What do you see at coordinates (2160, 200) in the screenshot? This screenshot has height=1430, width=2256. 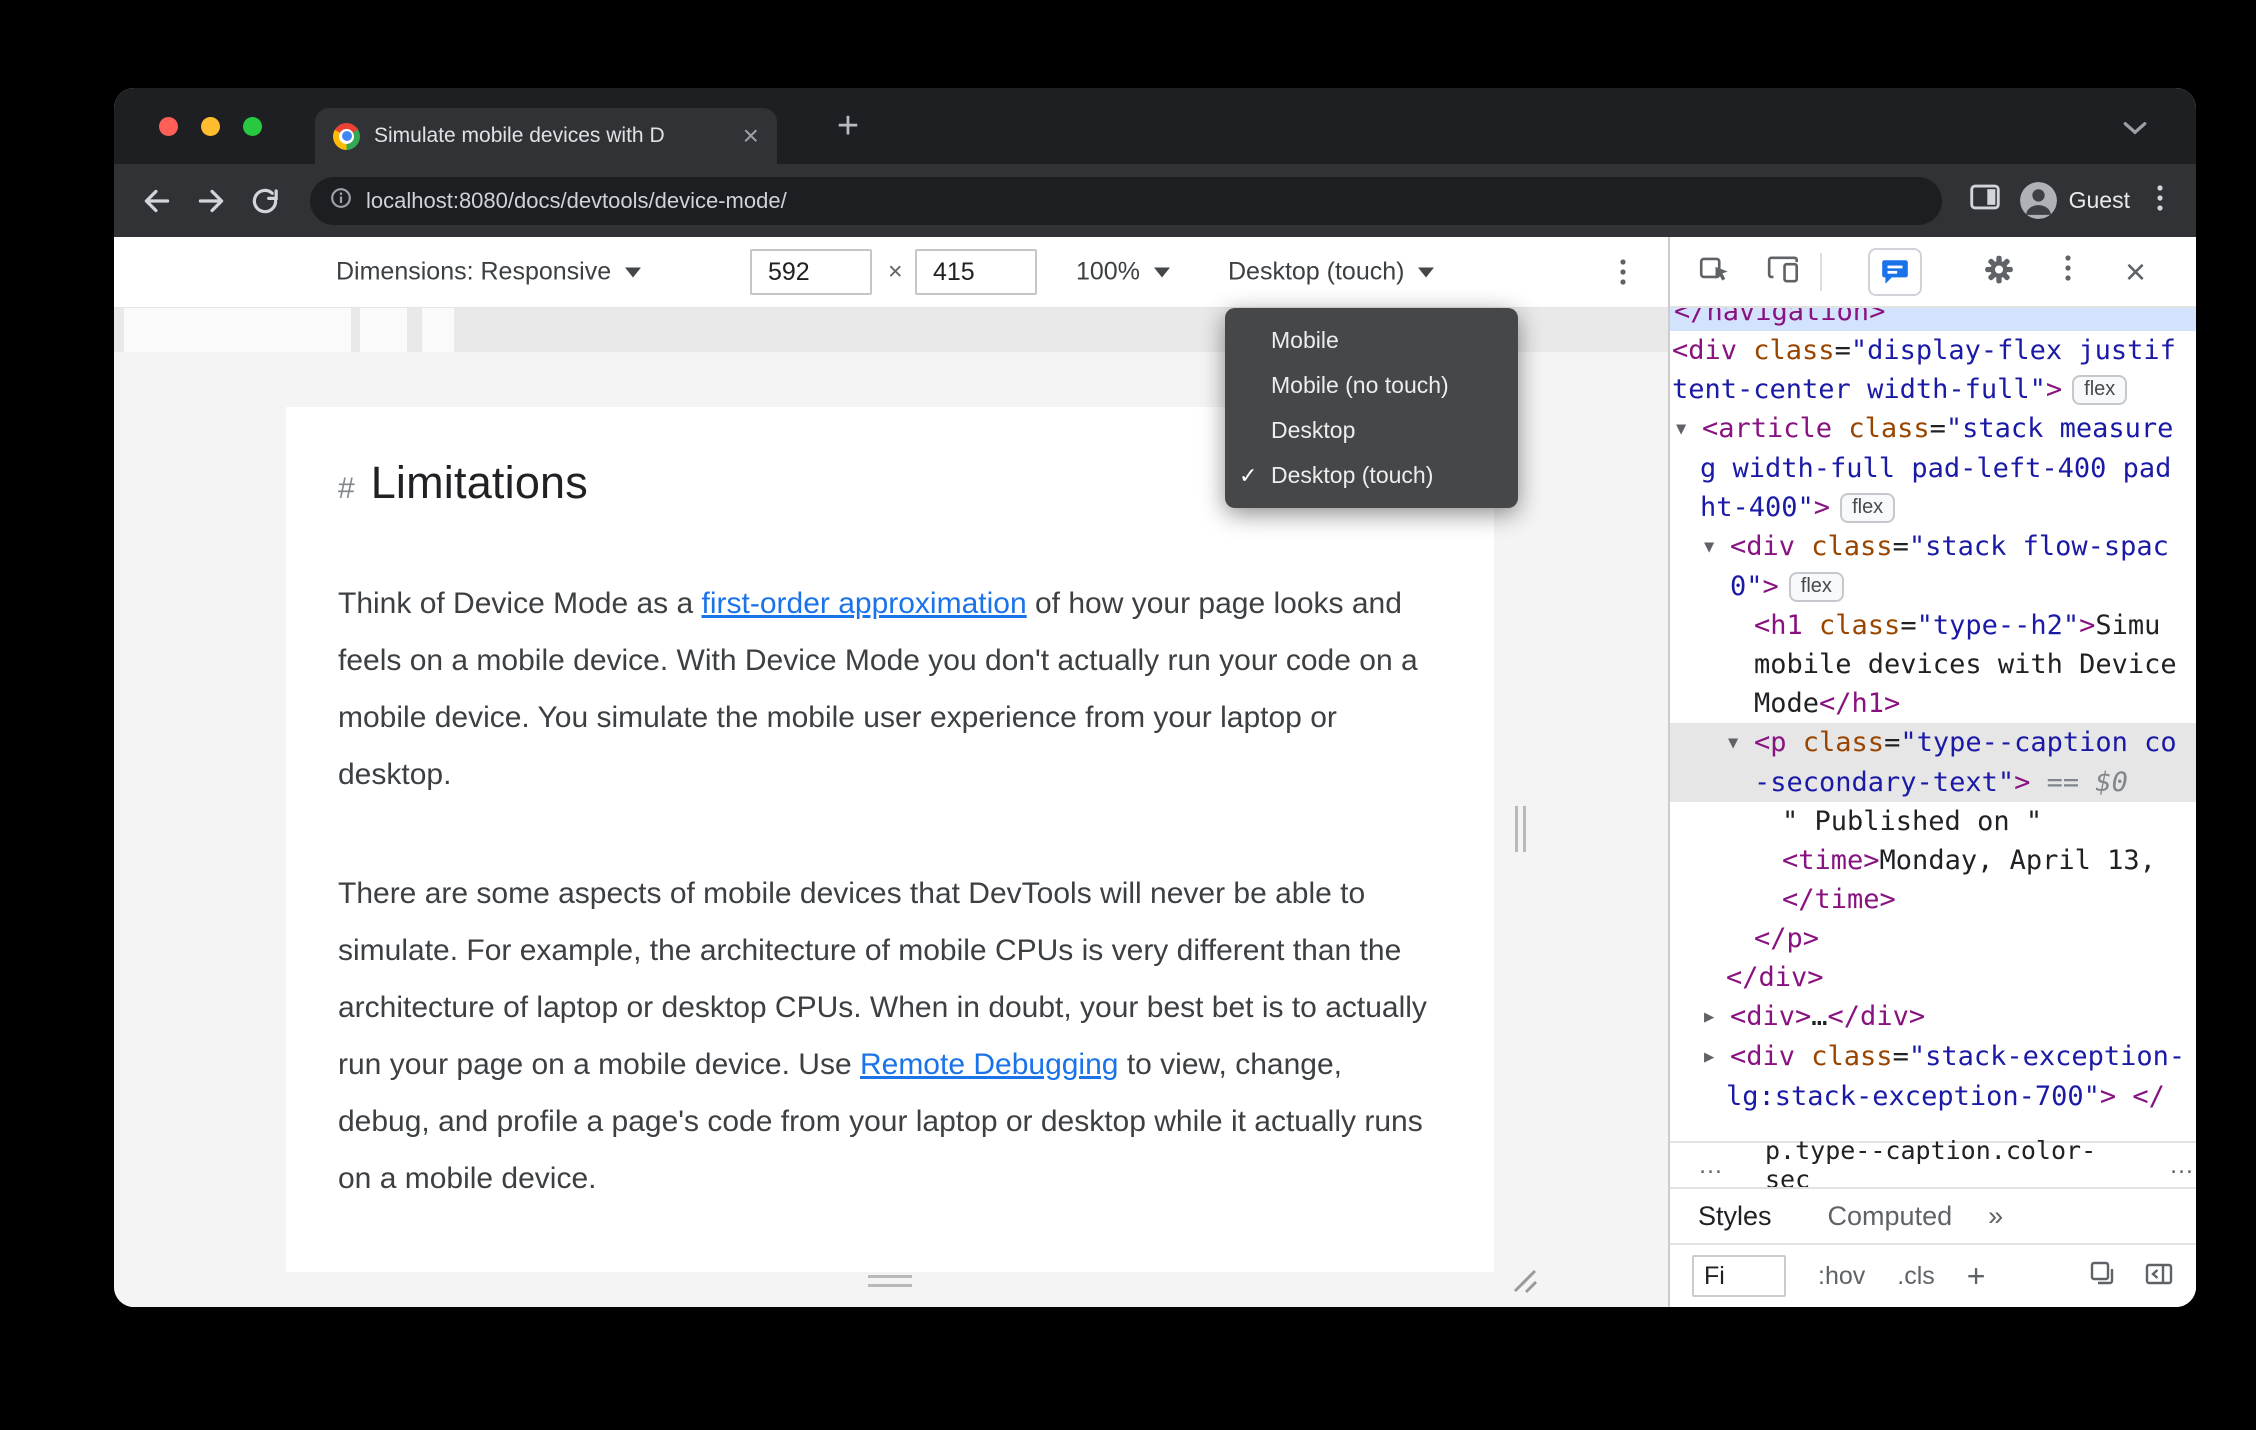 I see `browser-menu-icon` at bounding box center [2160, 200].